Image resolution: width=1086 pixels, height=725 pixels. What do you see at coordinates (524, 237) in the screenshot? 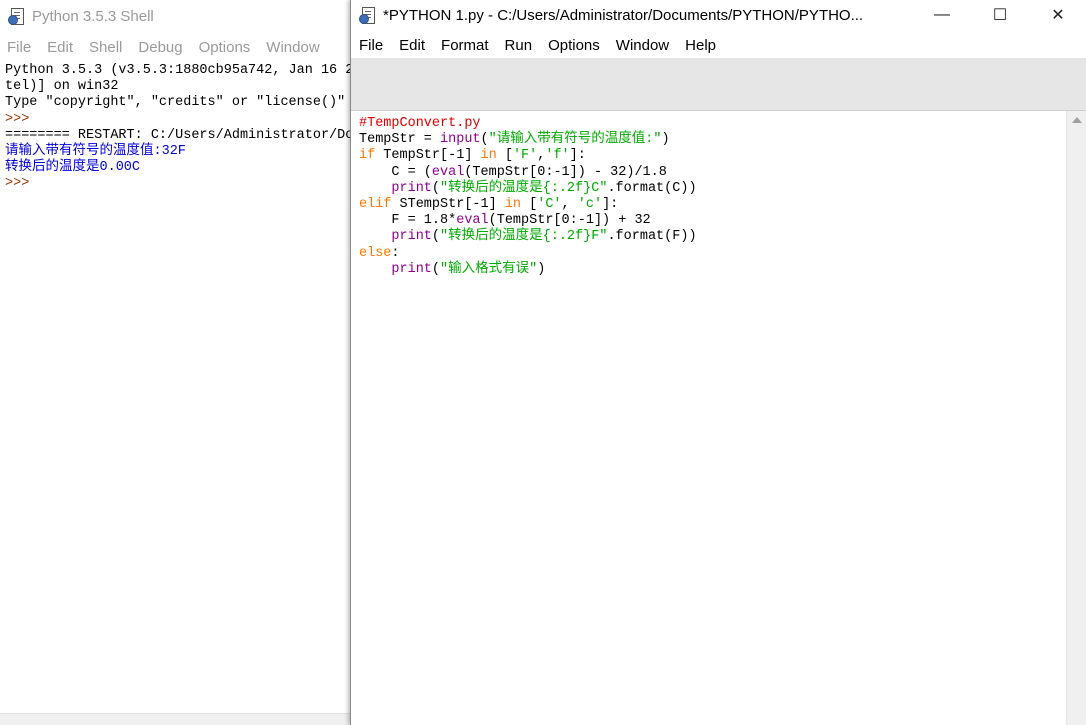
I see `code-token: "转换后的温度是{:.2f}F"` at bounding box center [524, 237].